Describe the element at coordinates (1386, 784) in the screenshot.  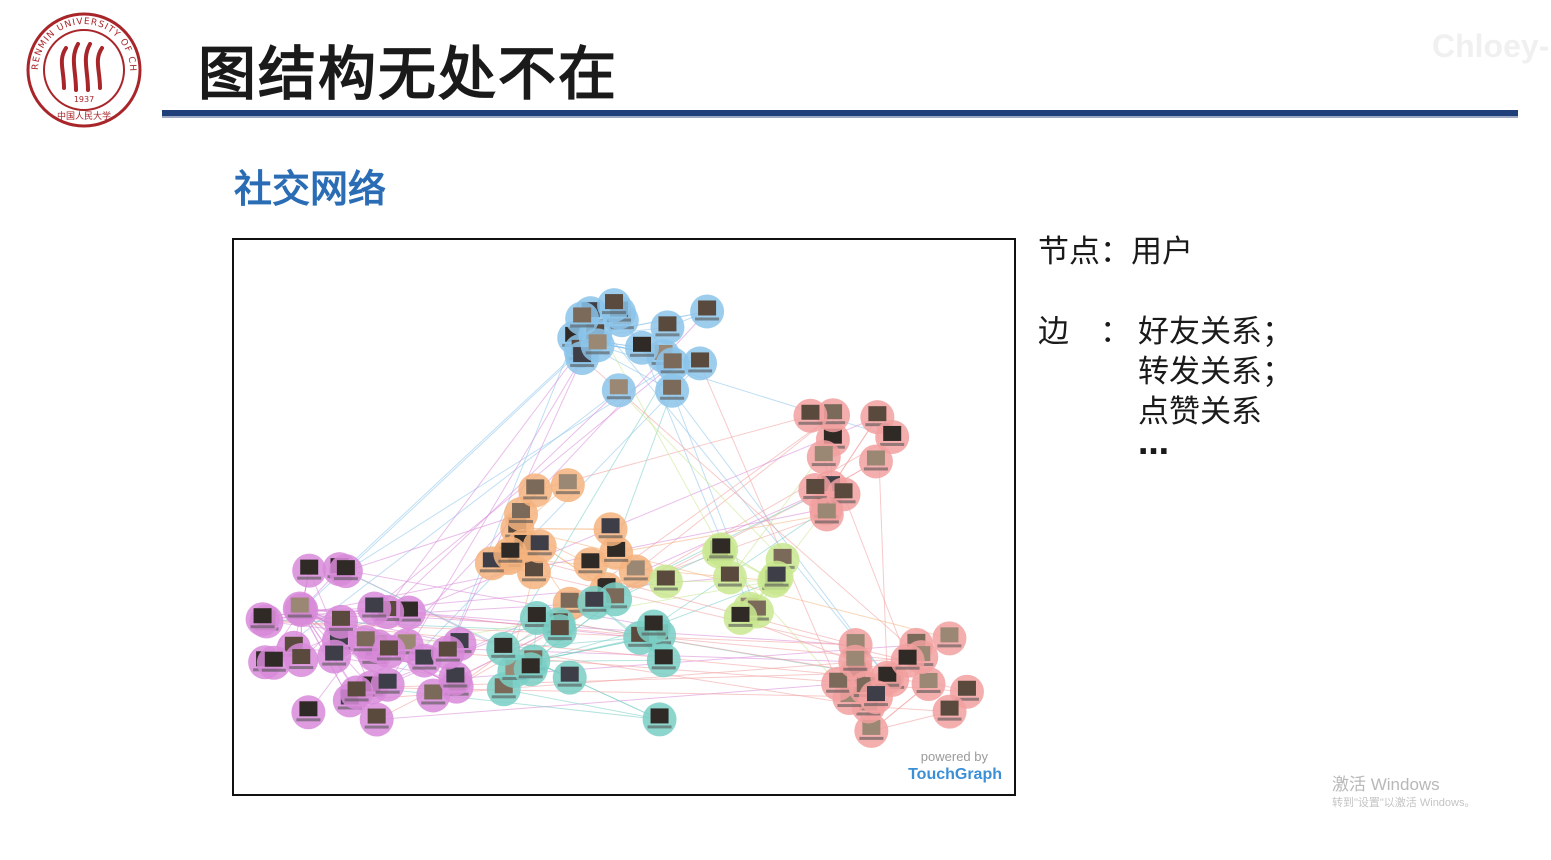
I see `activation-watermark: 激活 Windows` at that location.